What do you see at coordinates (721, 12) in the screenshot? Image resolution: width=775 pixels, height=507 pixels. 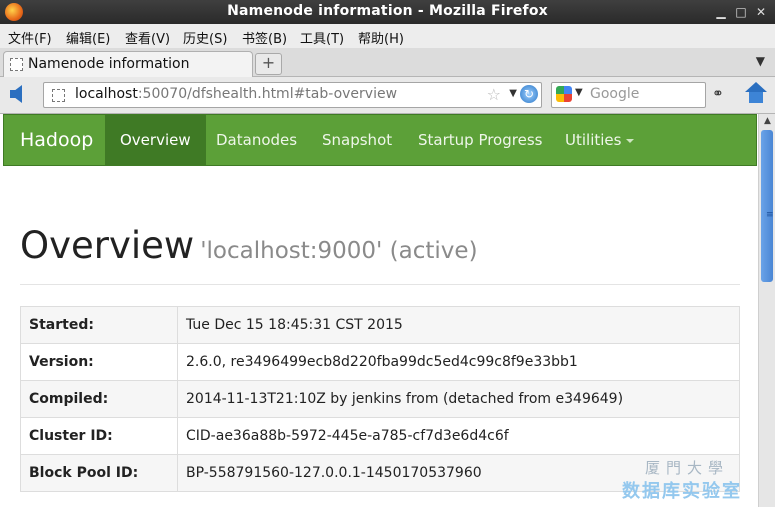 I see `minimize-icon: ▁` at bounding box center [721, 12].